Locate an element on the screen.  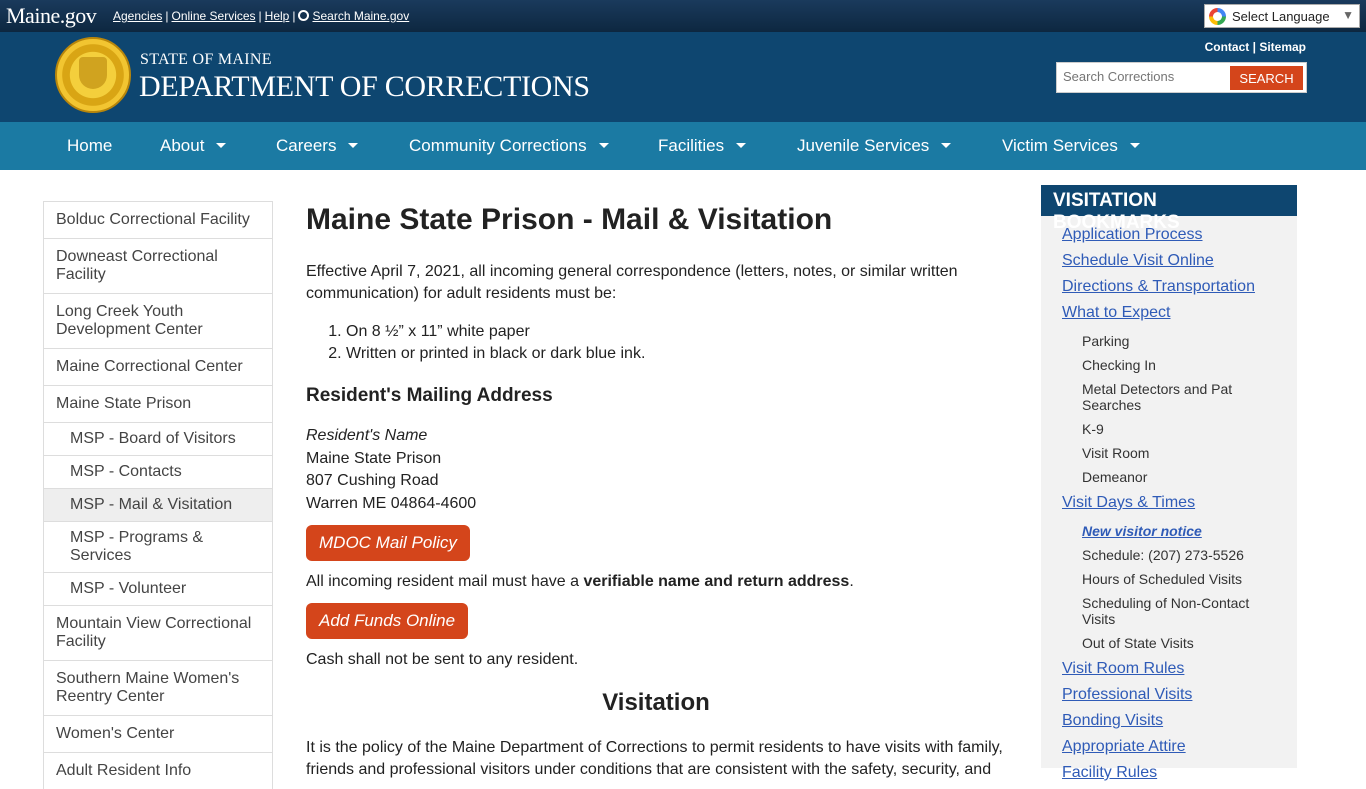
bookmark-demeanor: Demeanor is located at coordinates (1114, 477).